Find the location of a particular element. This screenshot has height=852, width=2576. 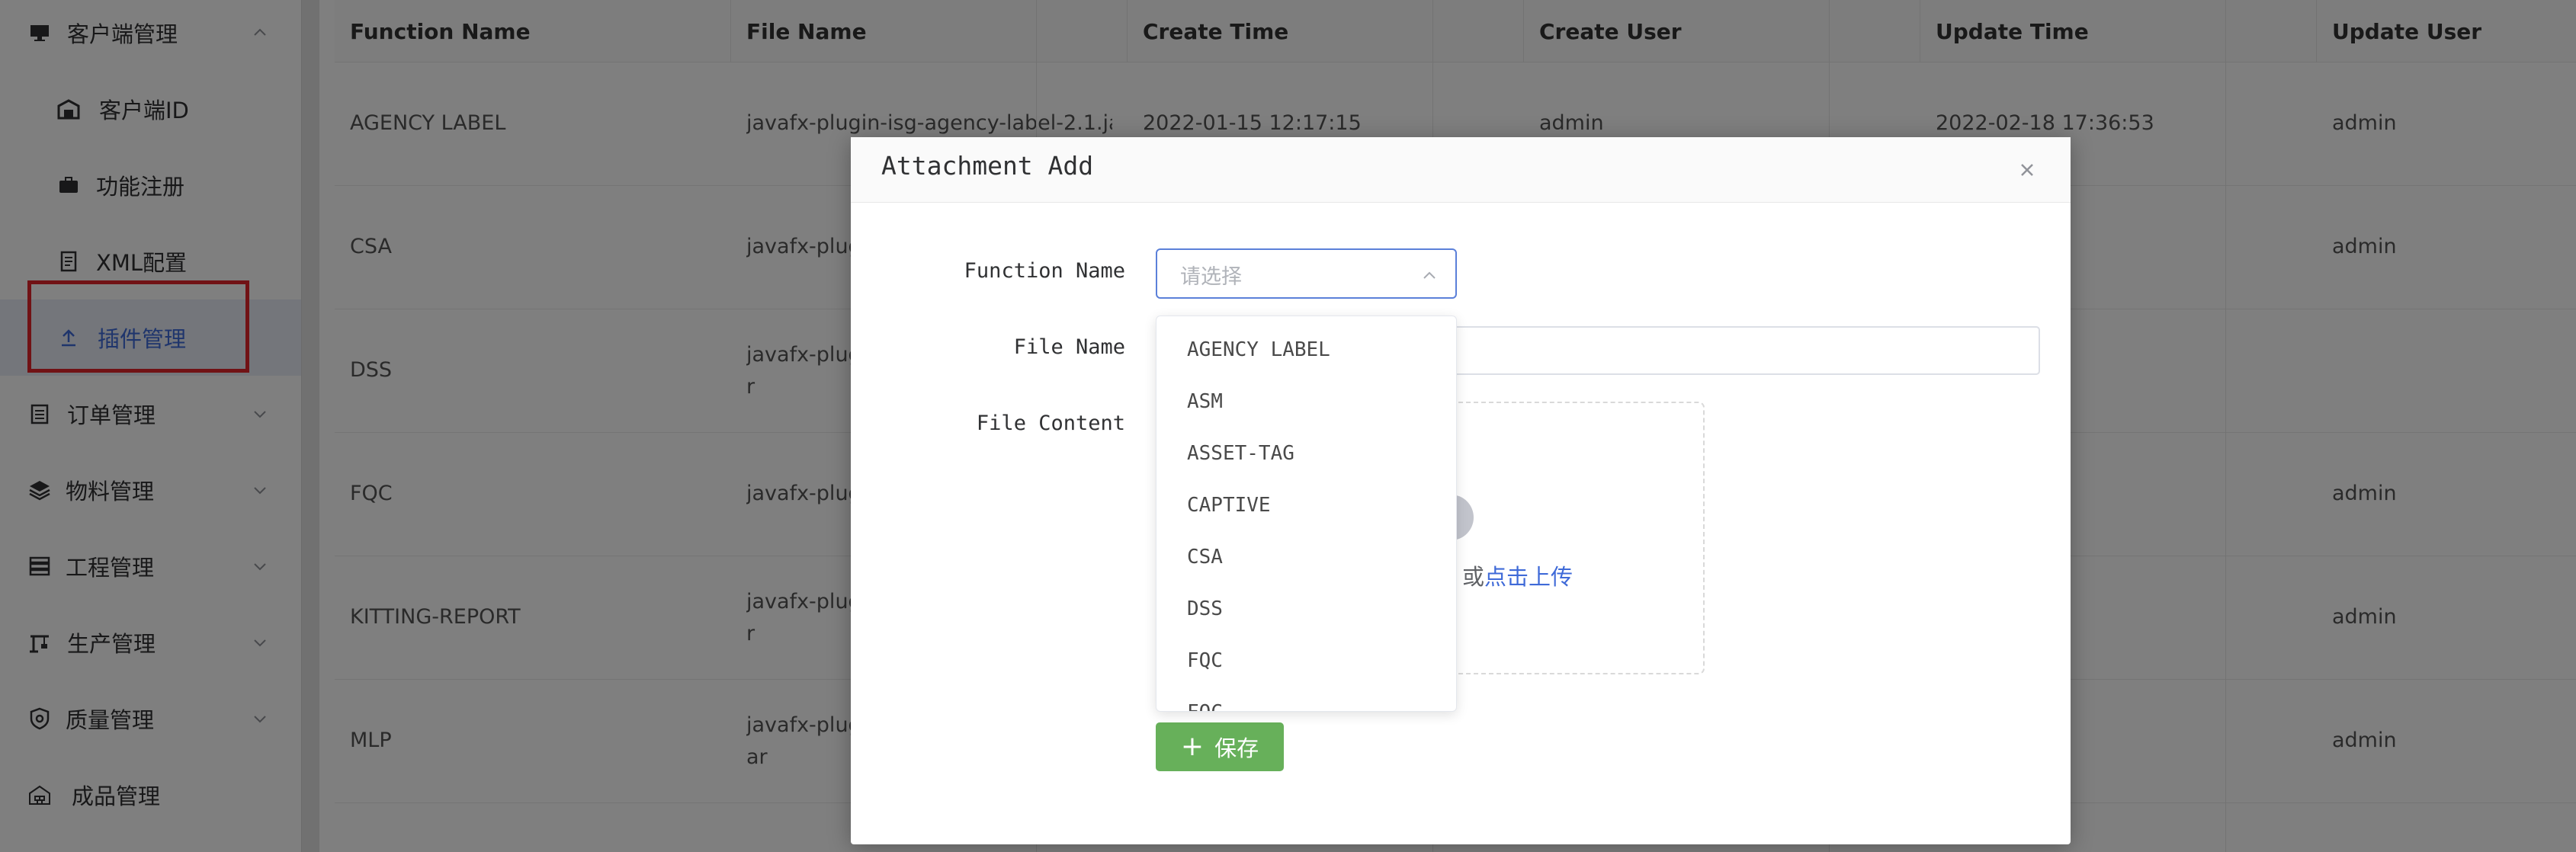

dialog-header: Attachment Add is located at coordinates (1461, 170).